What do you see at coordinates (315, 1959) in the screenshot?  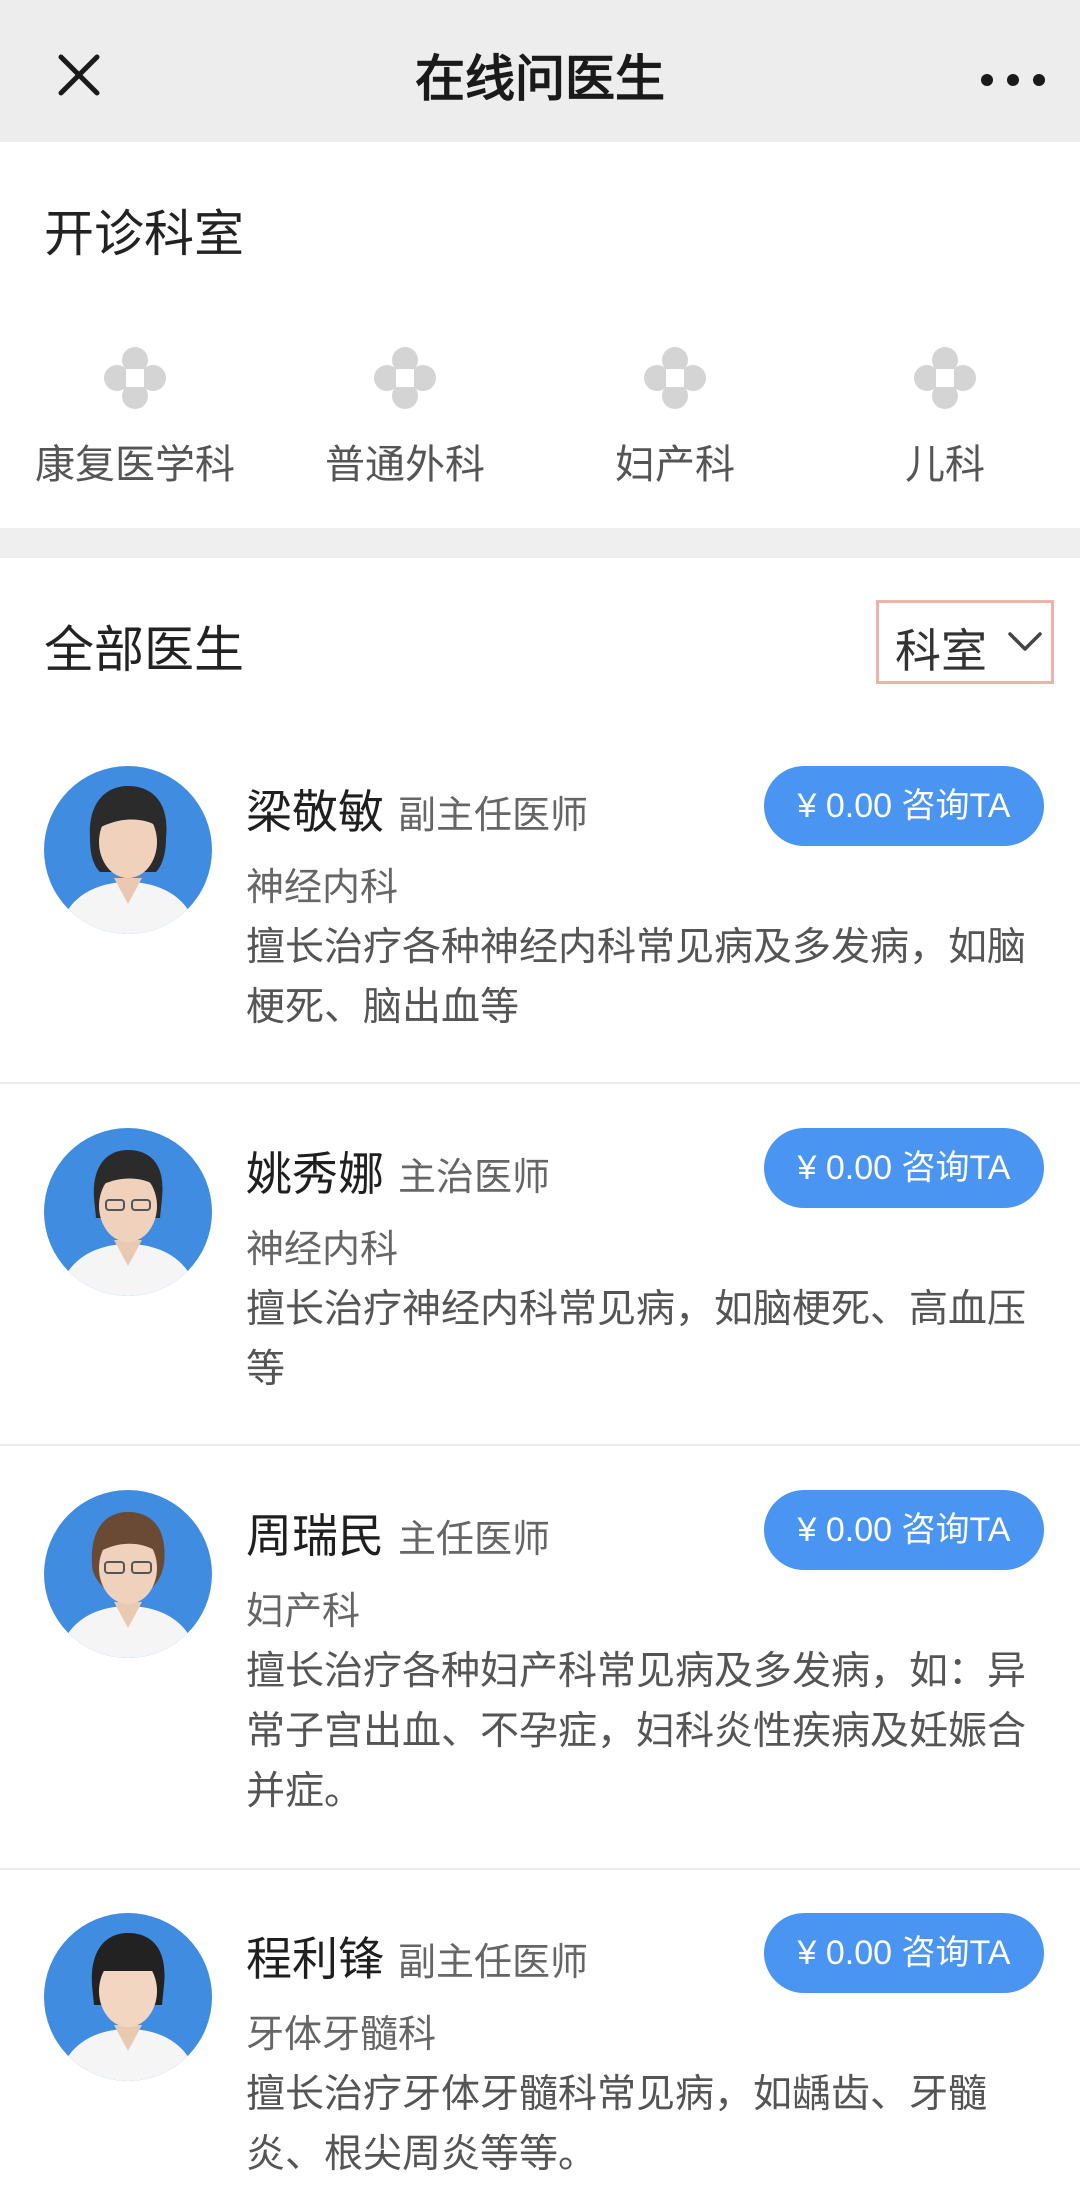 I see `doctor-name: 程利锋` at bounding box center [315, 1959].